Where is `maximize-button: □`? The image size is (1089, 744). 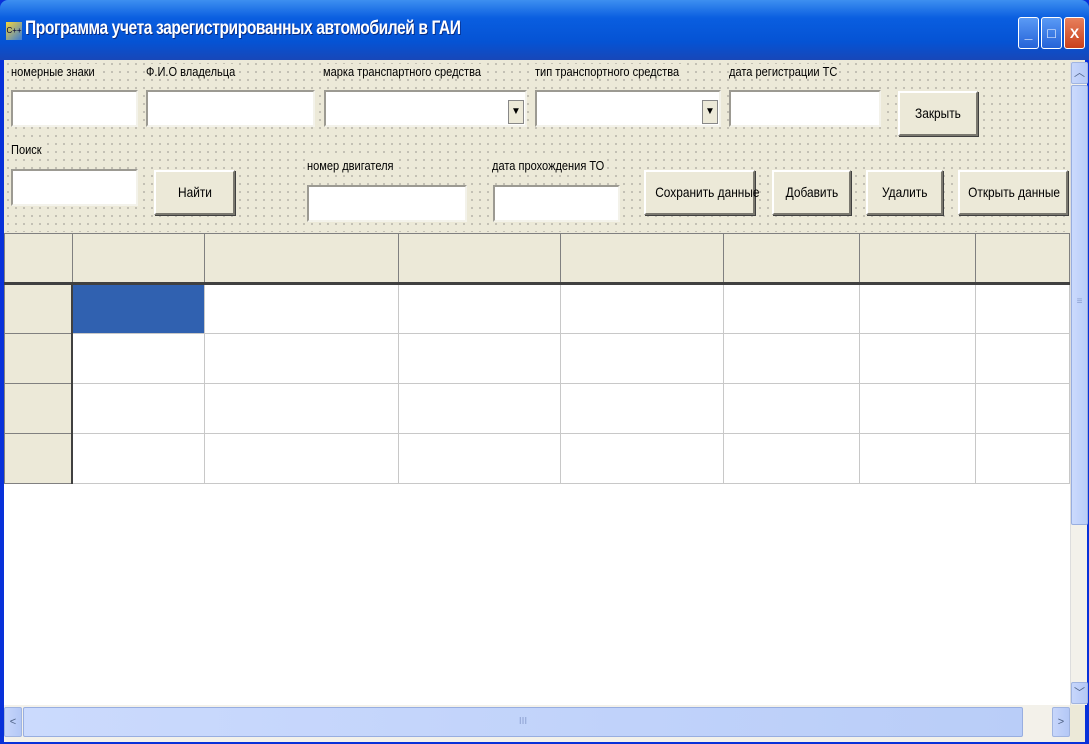
maximize-button: □ is located at coordinates (1051, 33).